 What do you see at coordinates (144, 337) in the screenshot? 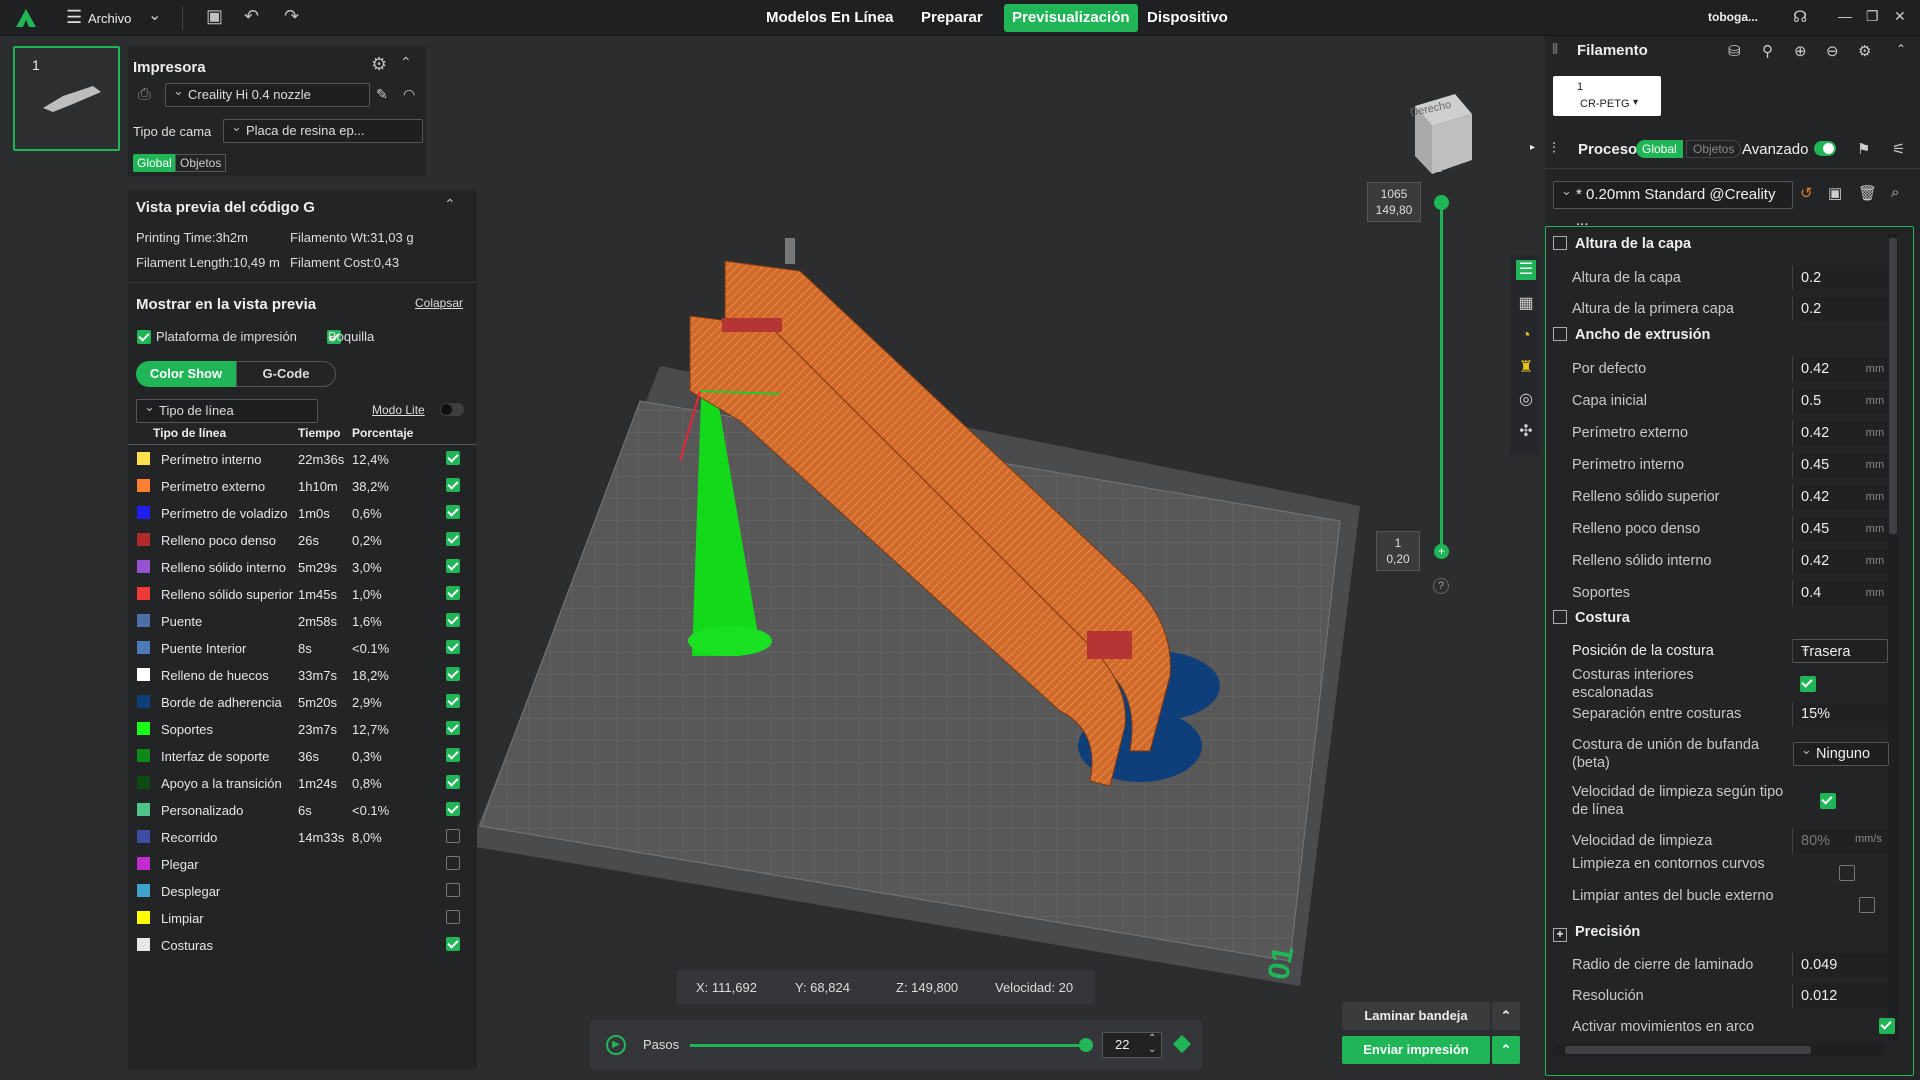
I see `platform-checkbox` at bounding box center [144, 337].